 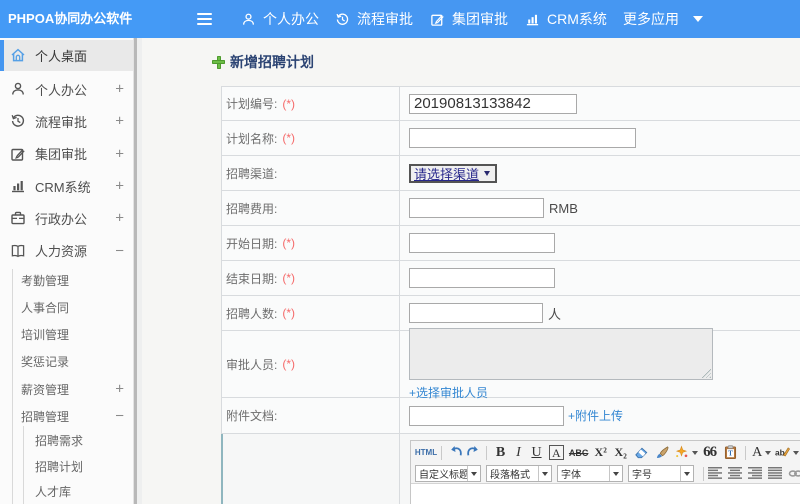 I want to click on editor-formatbrush-button, so click(x=662, y=453).